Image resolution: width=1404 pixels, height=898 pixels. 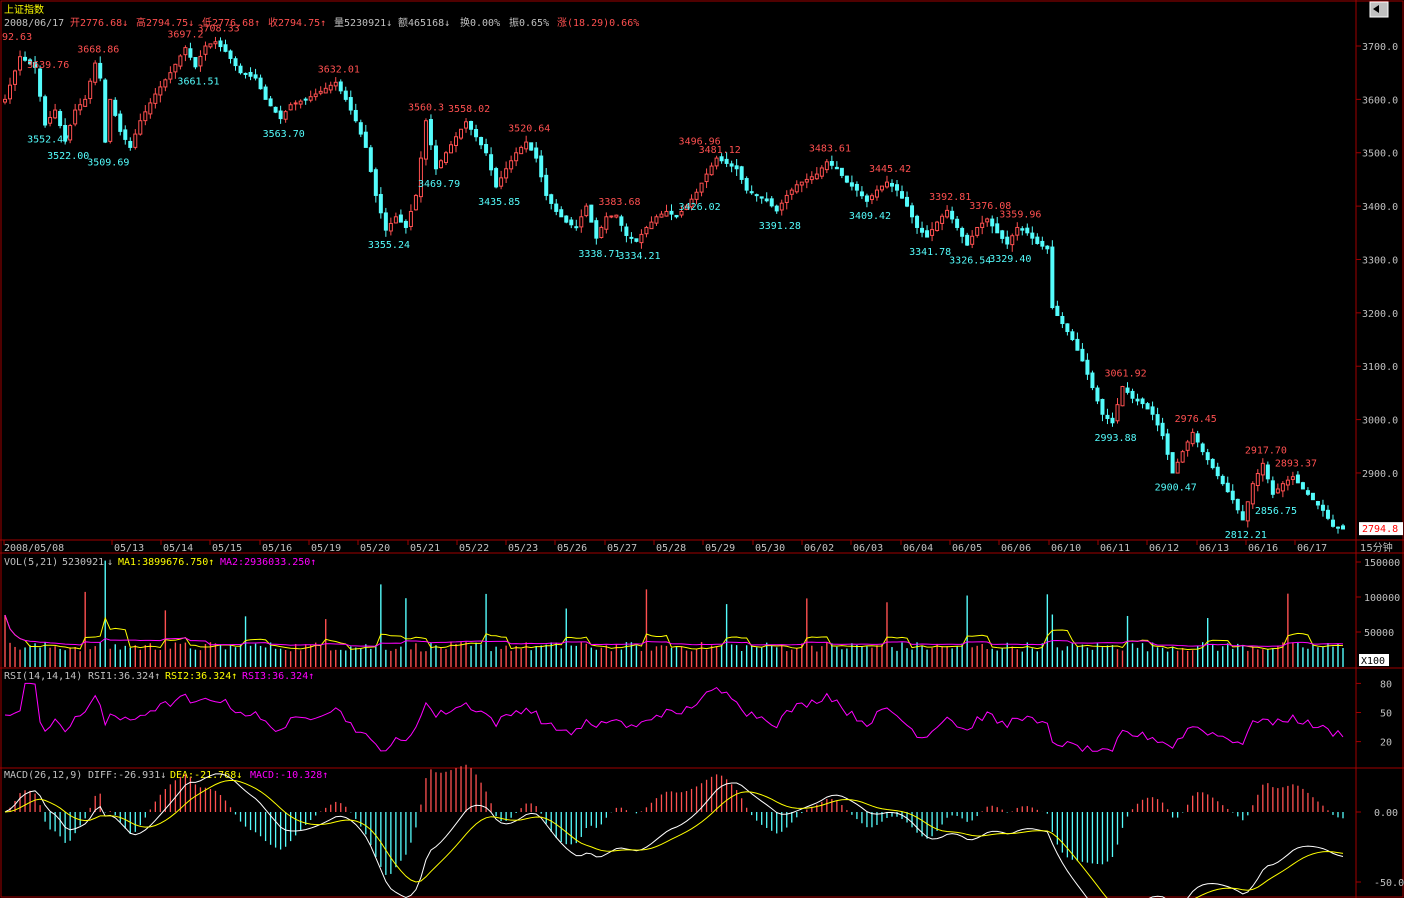 I want to click on volume-y-axis: 150000 100000 50000 X100, so click(x=1378, y=612).